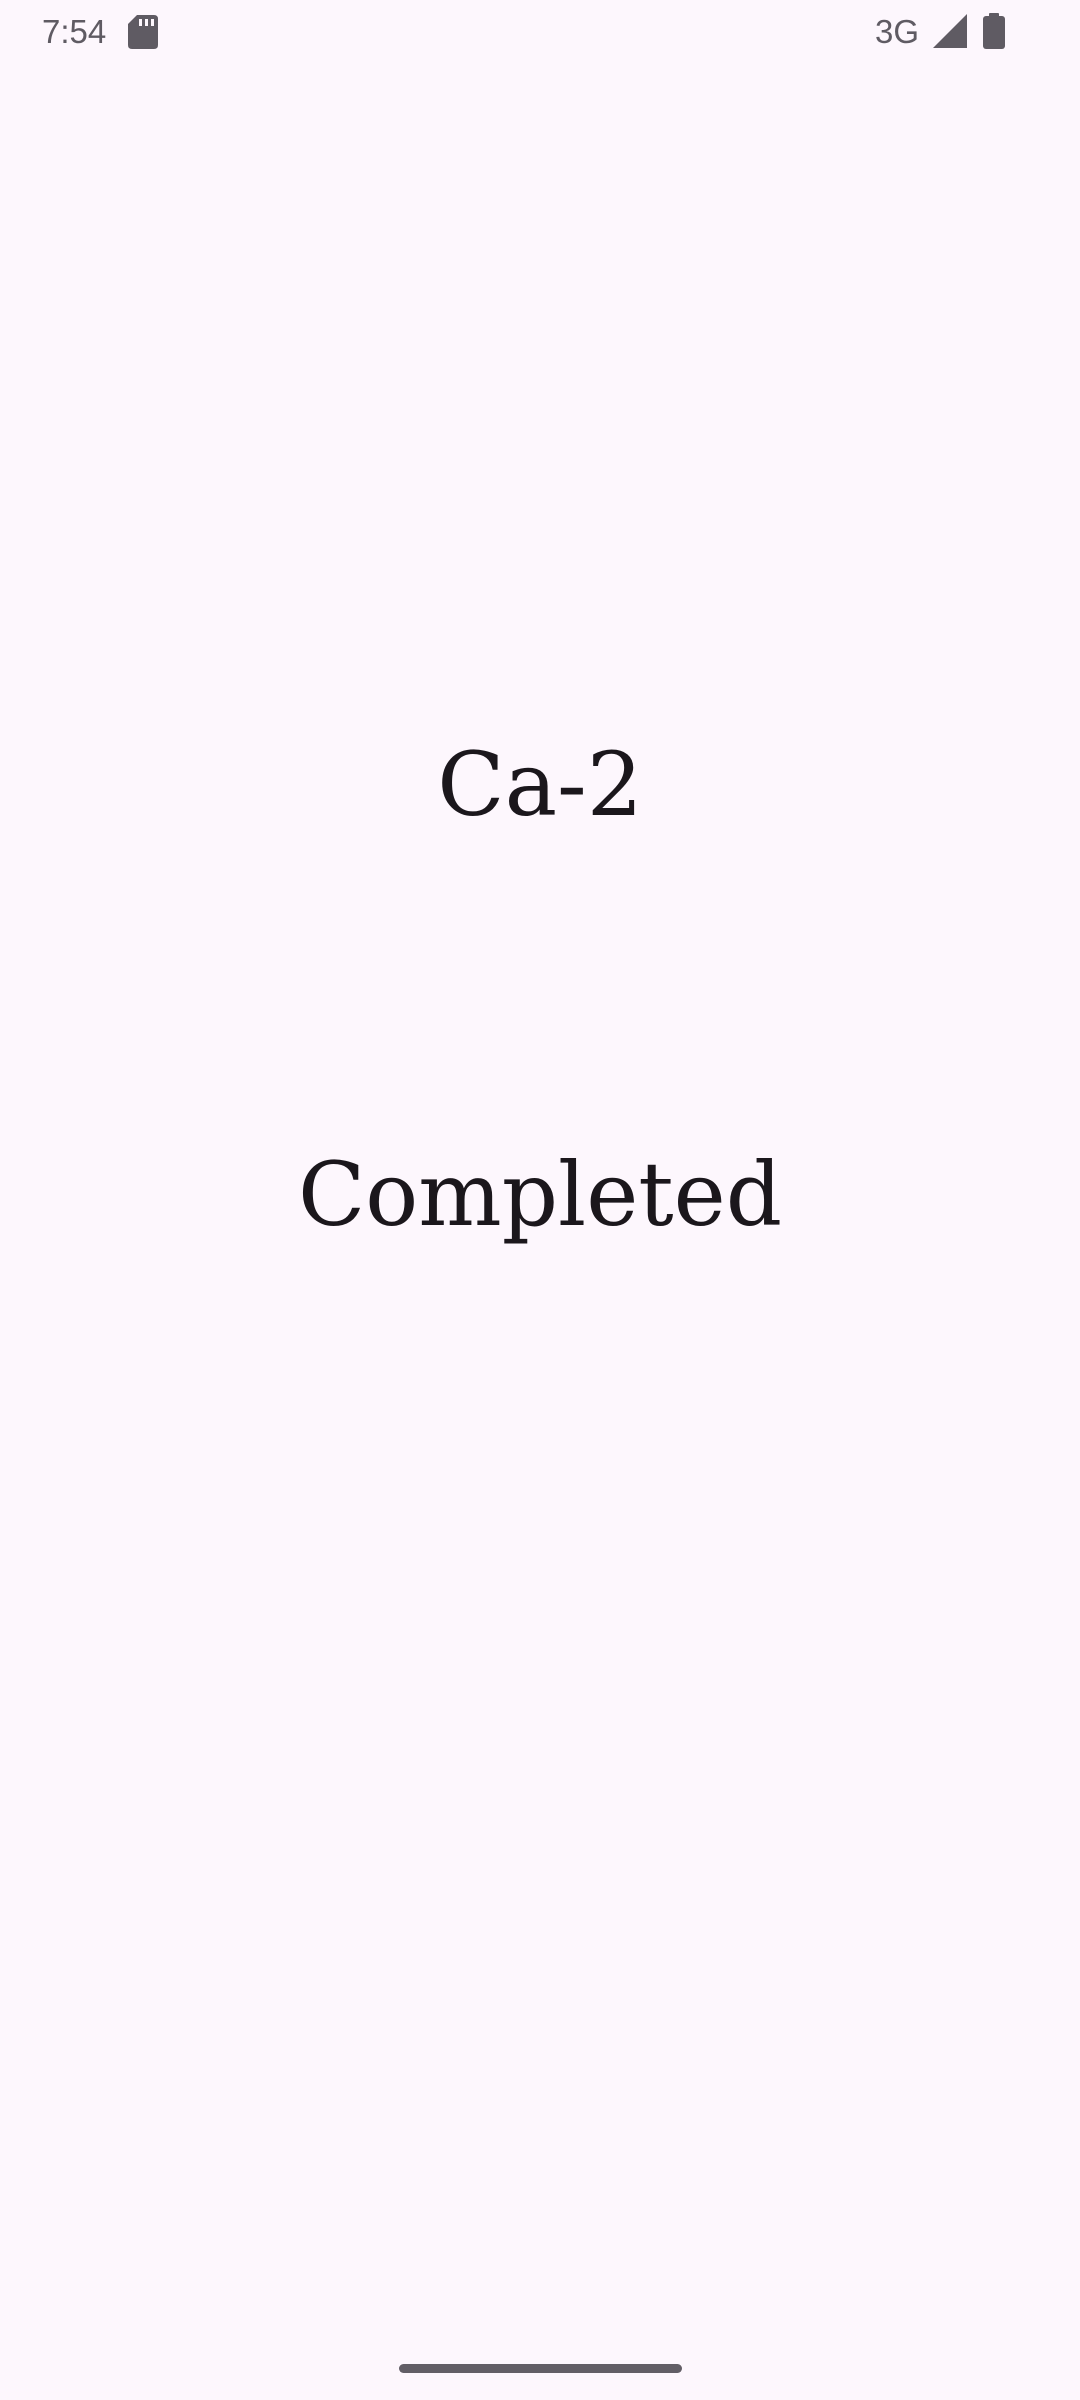 This screenshot has width=1080, height=2400. Describe the element at coordinates (143, 32) in the screenshot. I see `sd-card-icon` at that location.